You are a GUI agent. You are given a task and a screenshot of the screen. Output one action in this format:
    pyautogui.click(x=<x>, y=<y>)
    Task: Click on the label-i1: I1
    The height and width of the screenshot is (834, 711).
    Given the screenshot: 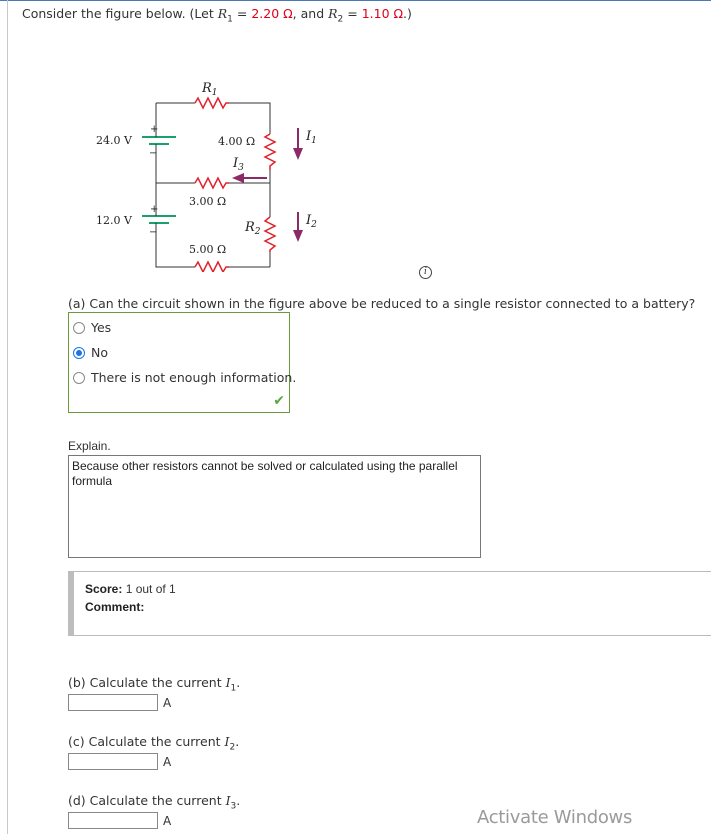 What is the action you would take?
    pyautogui.click(x=311, y=137)
    